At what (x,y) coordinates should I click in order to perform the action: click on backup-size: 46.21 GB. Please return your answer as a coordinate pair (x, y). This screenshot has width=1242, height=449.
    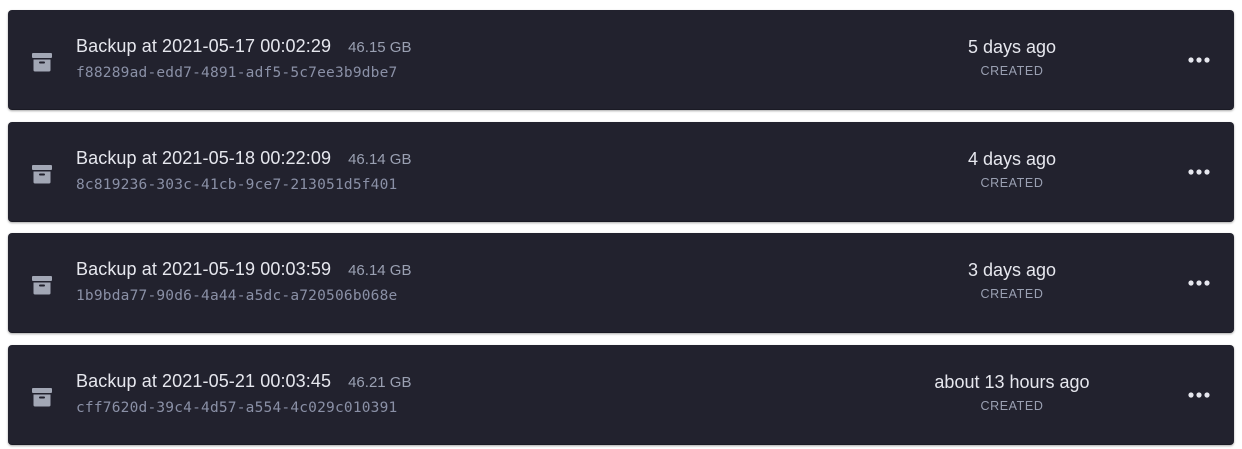
    Looking at the image, I should click on (380, 382).